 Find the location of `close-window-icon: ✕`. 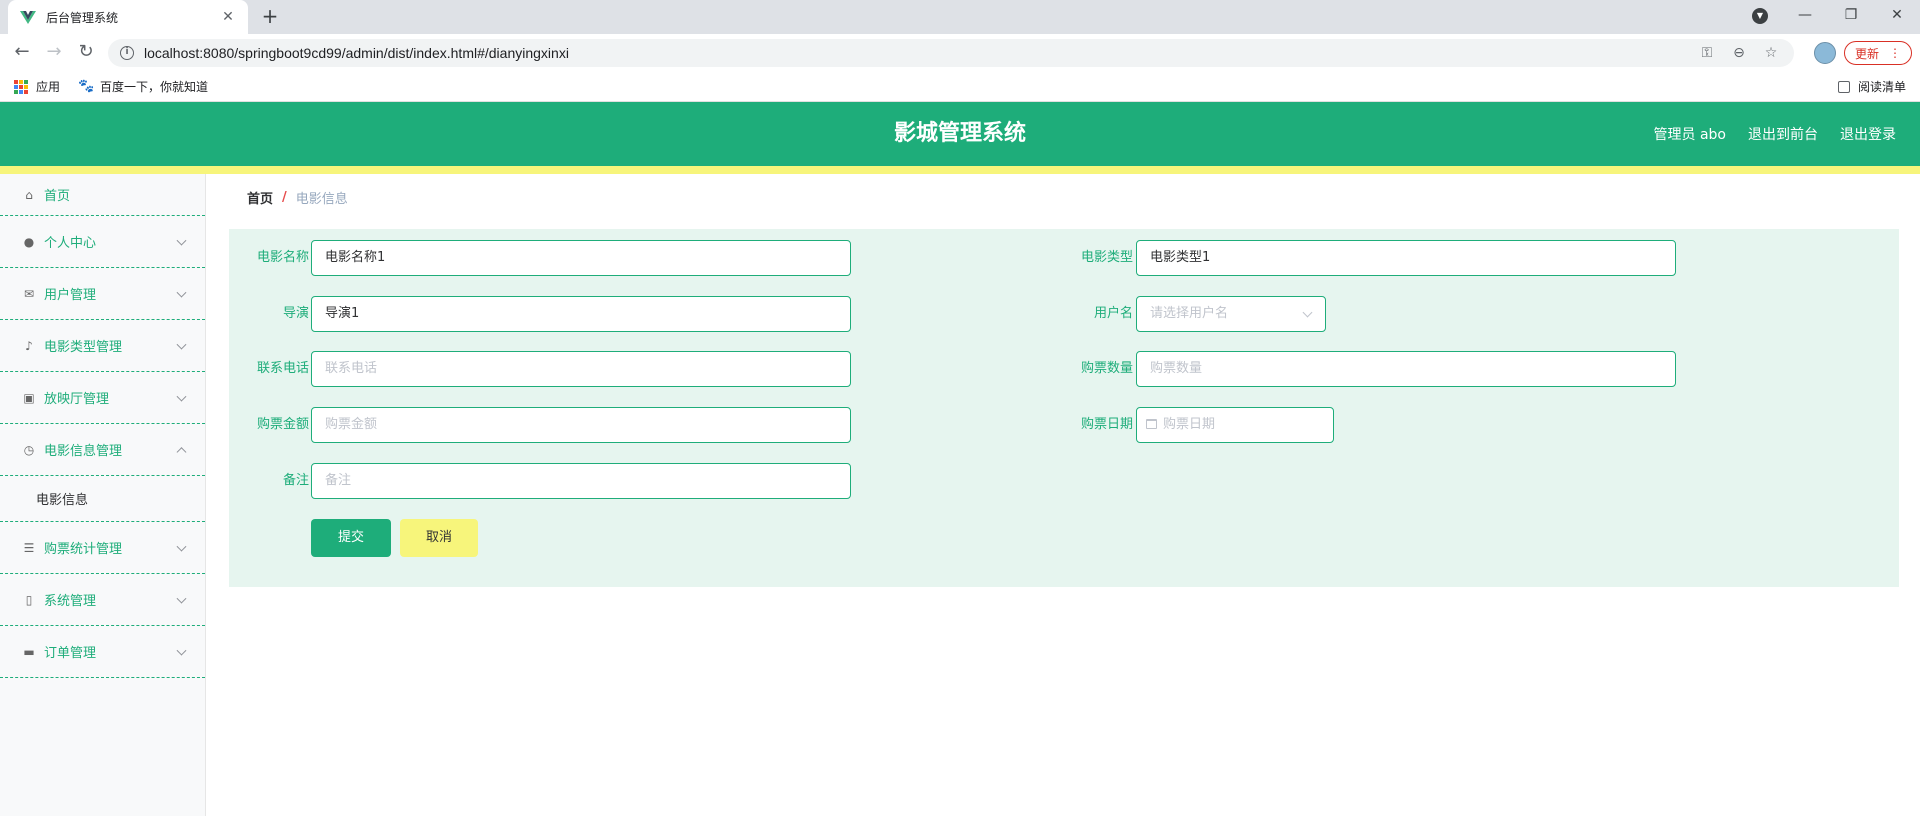

close-window-icon: ✕ is located at coordinates (1897, 15).